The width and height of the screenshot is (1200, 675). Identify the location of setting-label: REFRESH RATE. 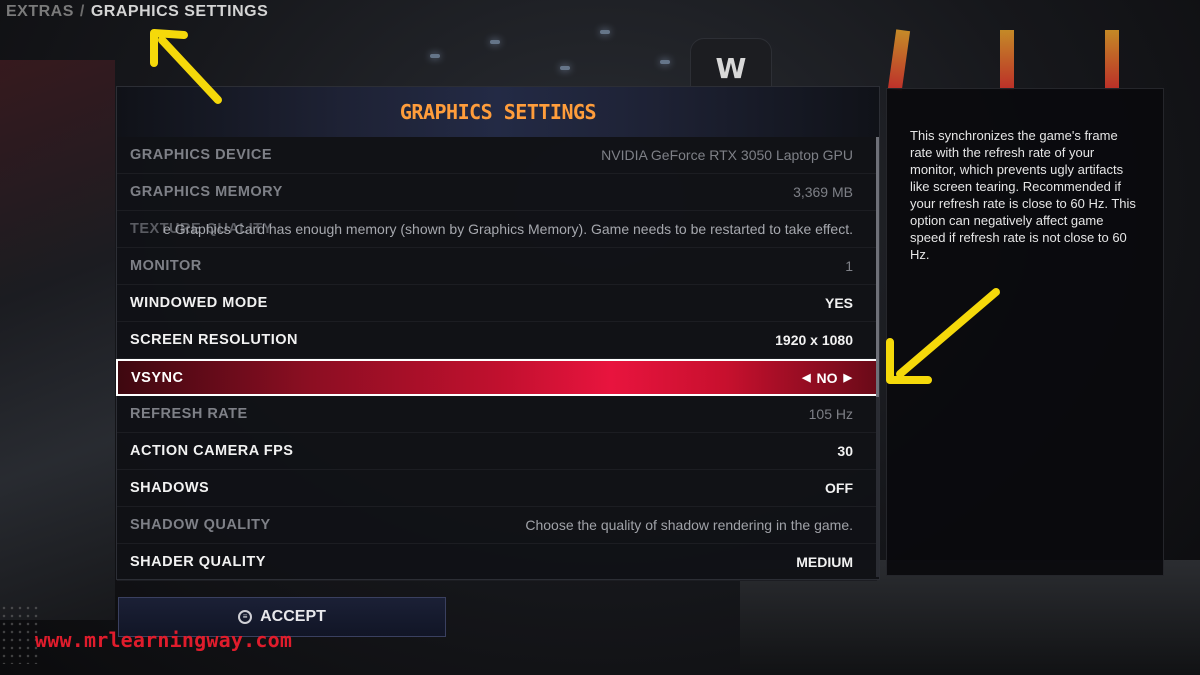
(189, 414).